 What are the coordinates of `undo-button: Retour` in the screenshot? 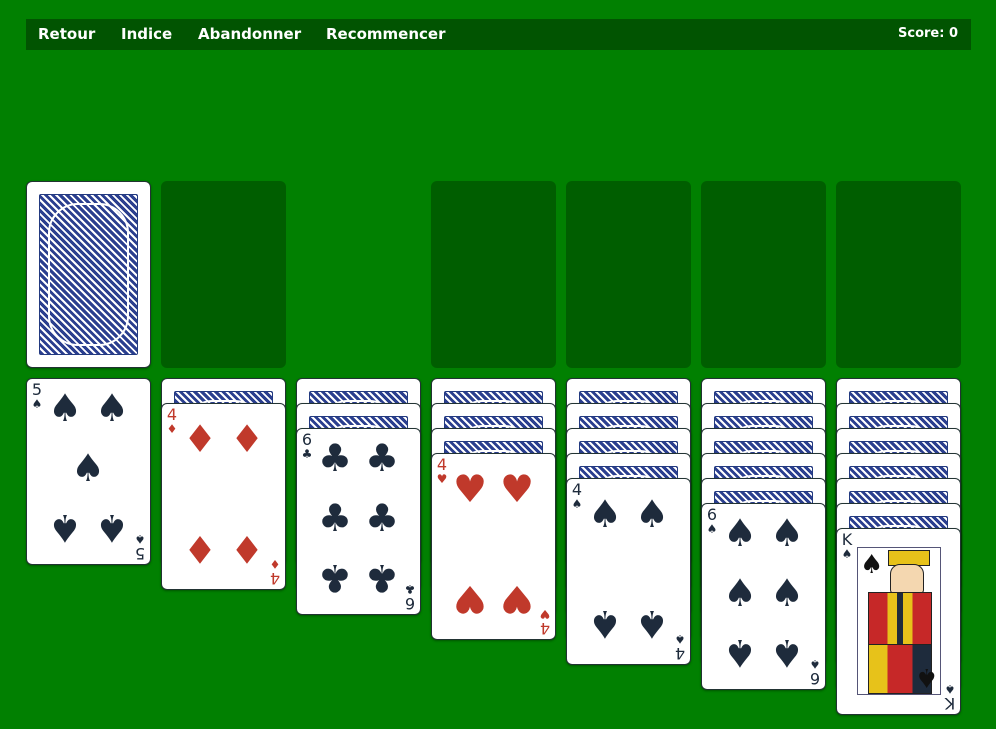 It's located at (66, 34).